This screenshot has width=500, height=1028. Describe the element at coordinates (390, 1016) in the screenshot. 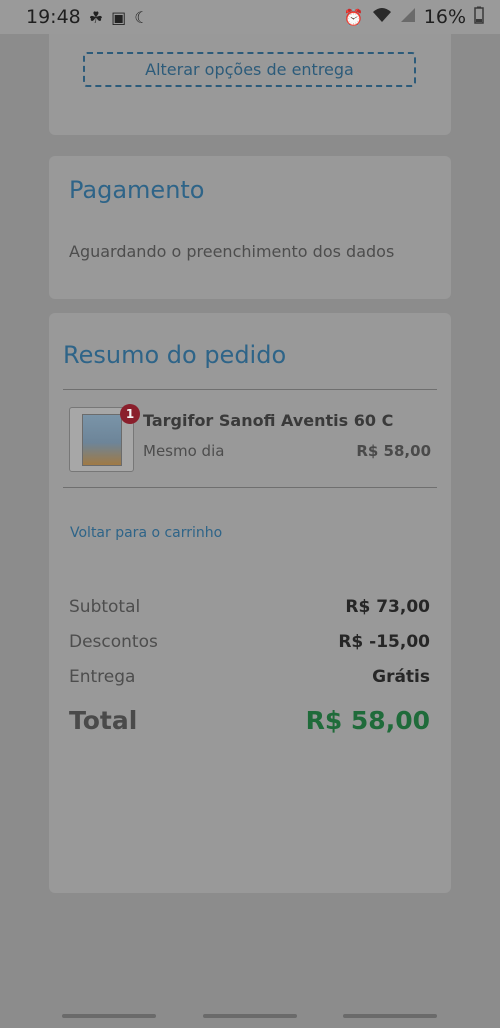

I see `back-nav-handle` at that location.